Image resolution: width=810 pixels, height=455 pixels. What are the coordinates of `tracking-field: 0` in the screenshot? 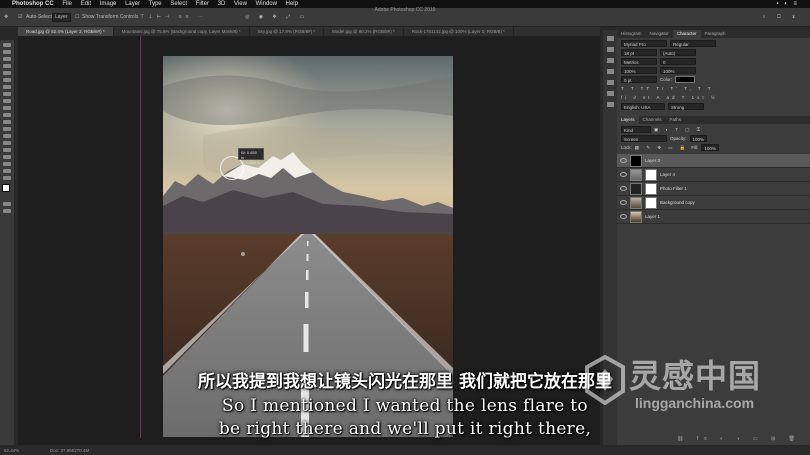 It's located at (678, 61).